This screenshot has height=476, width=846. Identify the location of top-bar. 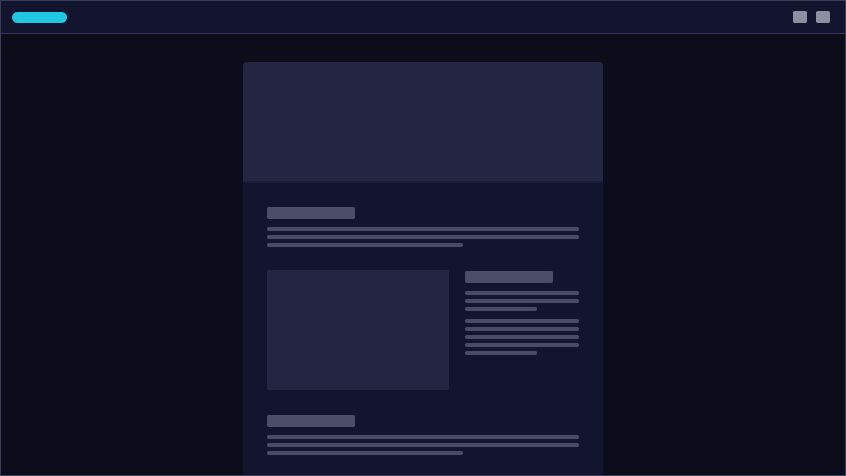
(423, 17).